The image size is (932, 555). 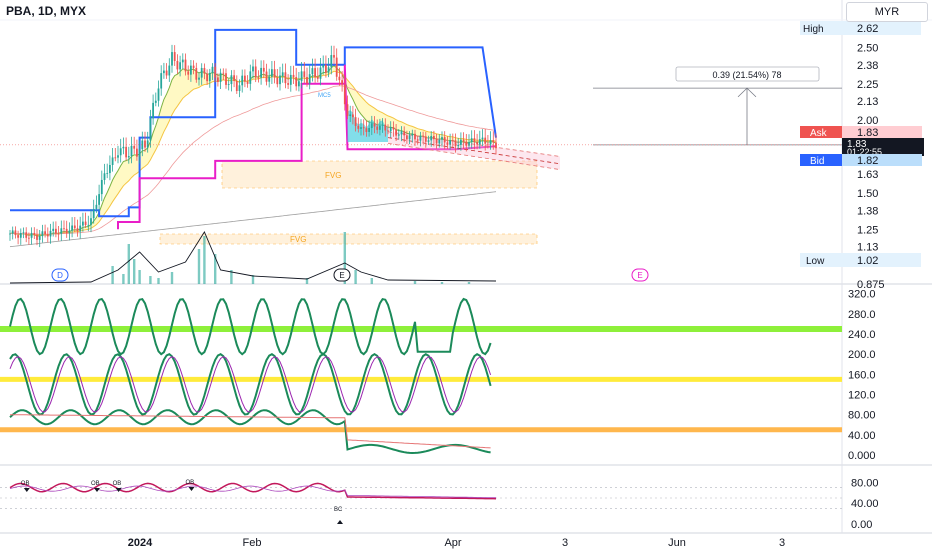 I want to click on price-axis-tick: 1.38, so click(x=867, y=211).